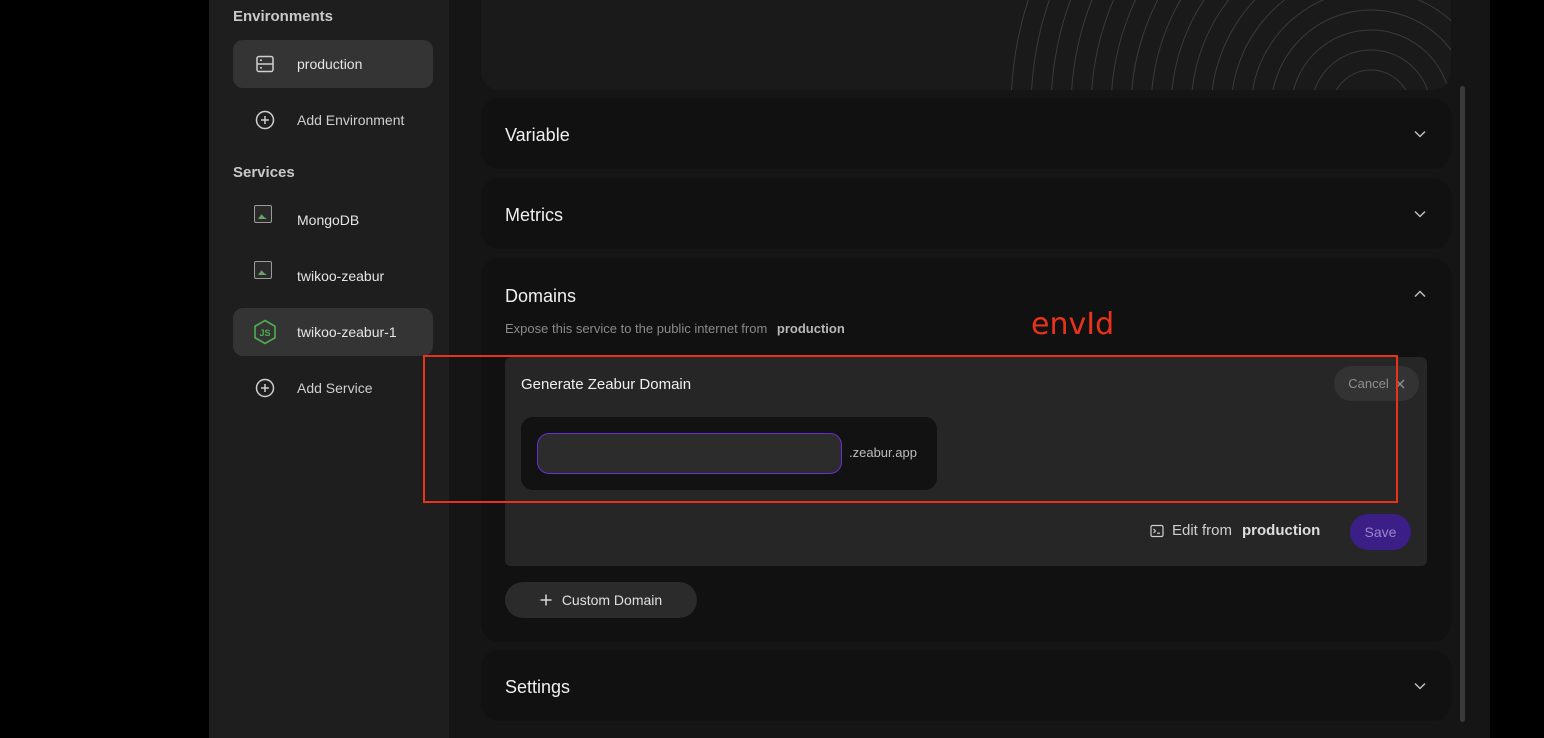  Describe the element at coordinates (966, 213) in the screenshot. I see `metrics-panel: Metrics` at that location.